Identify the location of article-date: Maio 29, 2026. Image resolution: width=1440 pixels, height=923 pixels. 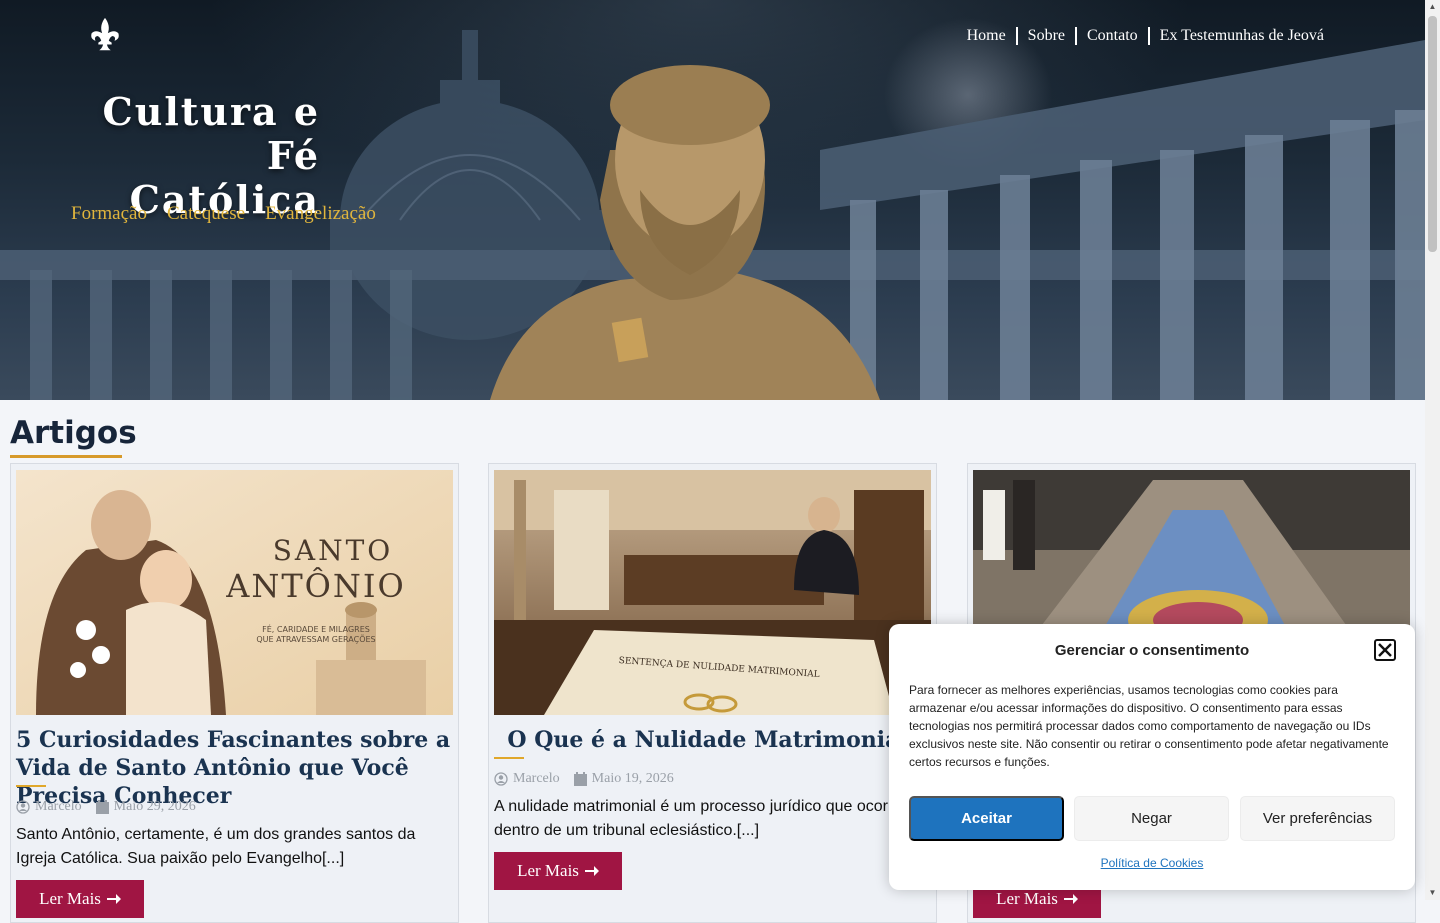
(145, 807).